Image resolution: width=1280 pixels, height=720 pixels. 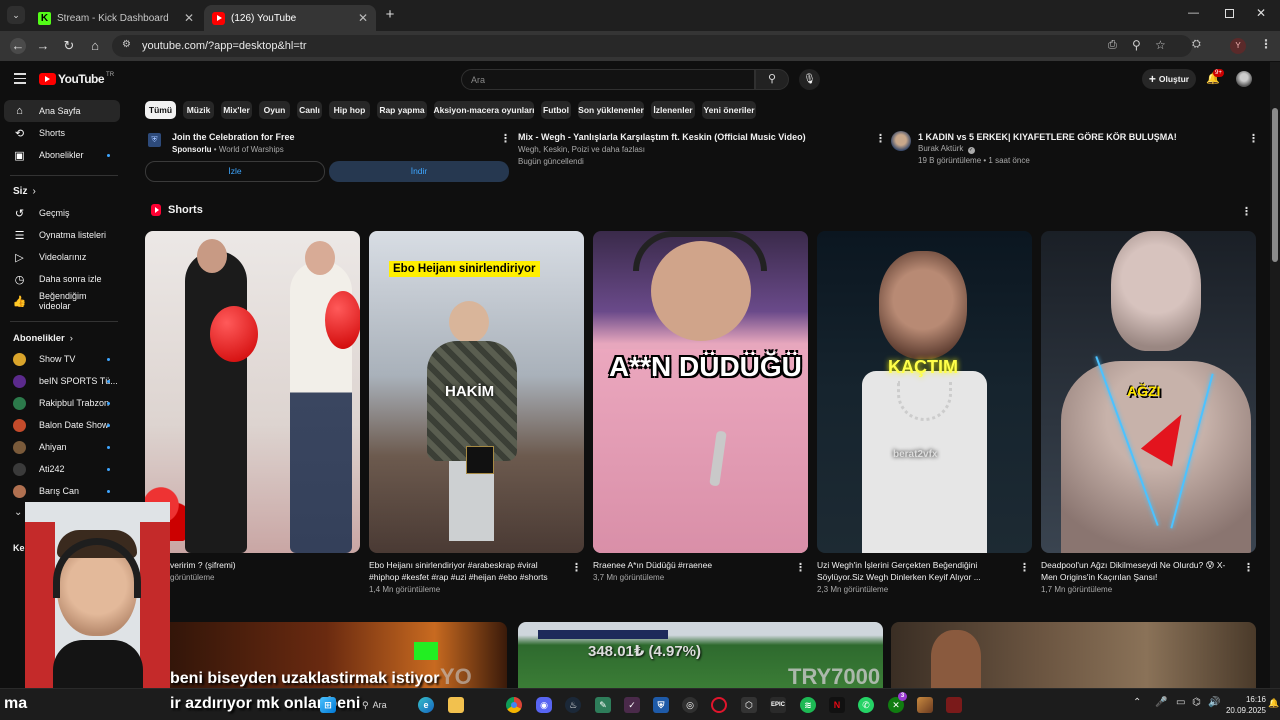 I want to click on whatsapp-icon: ✆, so click(x=866, y=705).